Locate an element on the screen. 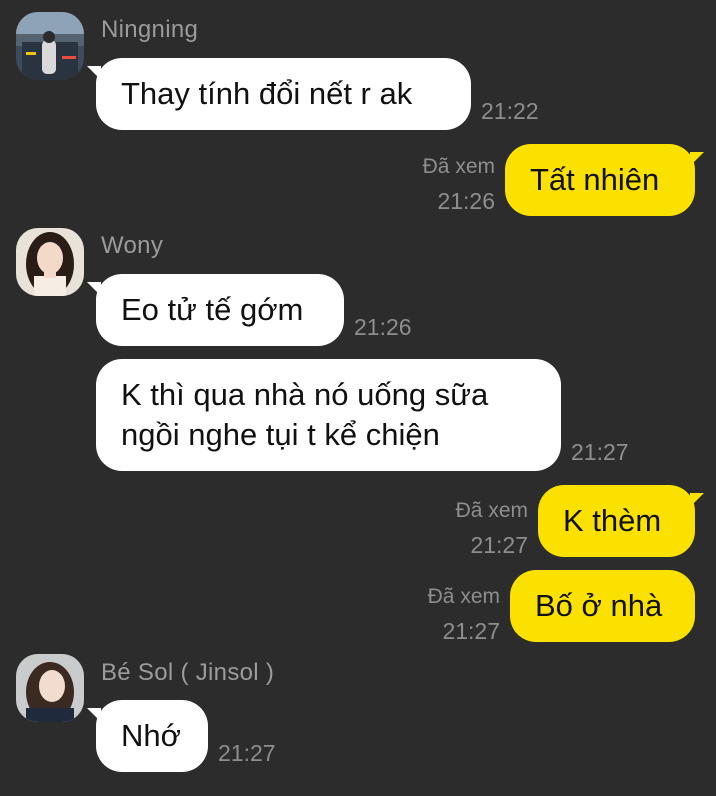 Image resolution: width=716 pixels, height=796 pixels. message-meta: Đã xem 21:26 is located at coordinates (437, 184).